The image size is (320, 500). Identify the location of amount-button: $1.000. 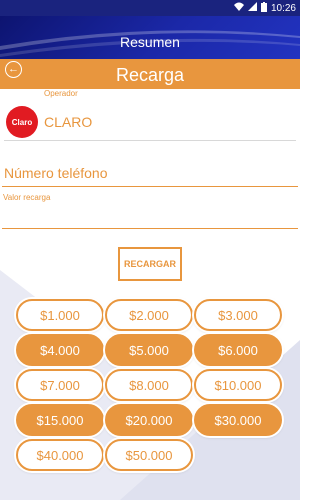
(60, 315).